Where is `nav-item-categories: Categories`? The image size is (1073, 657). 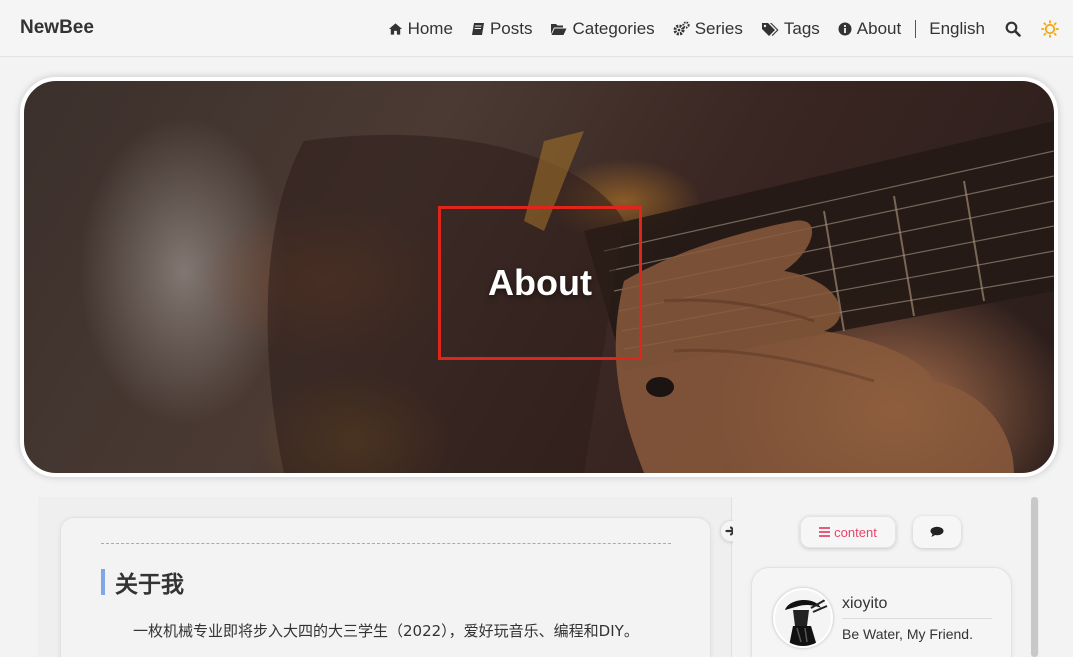 nav-item-categories: Categories is located at coordinates (602, 28).